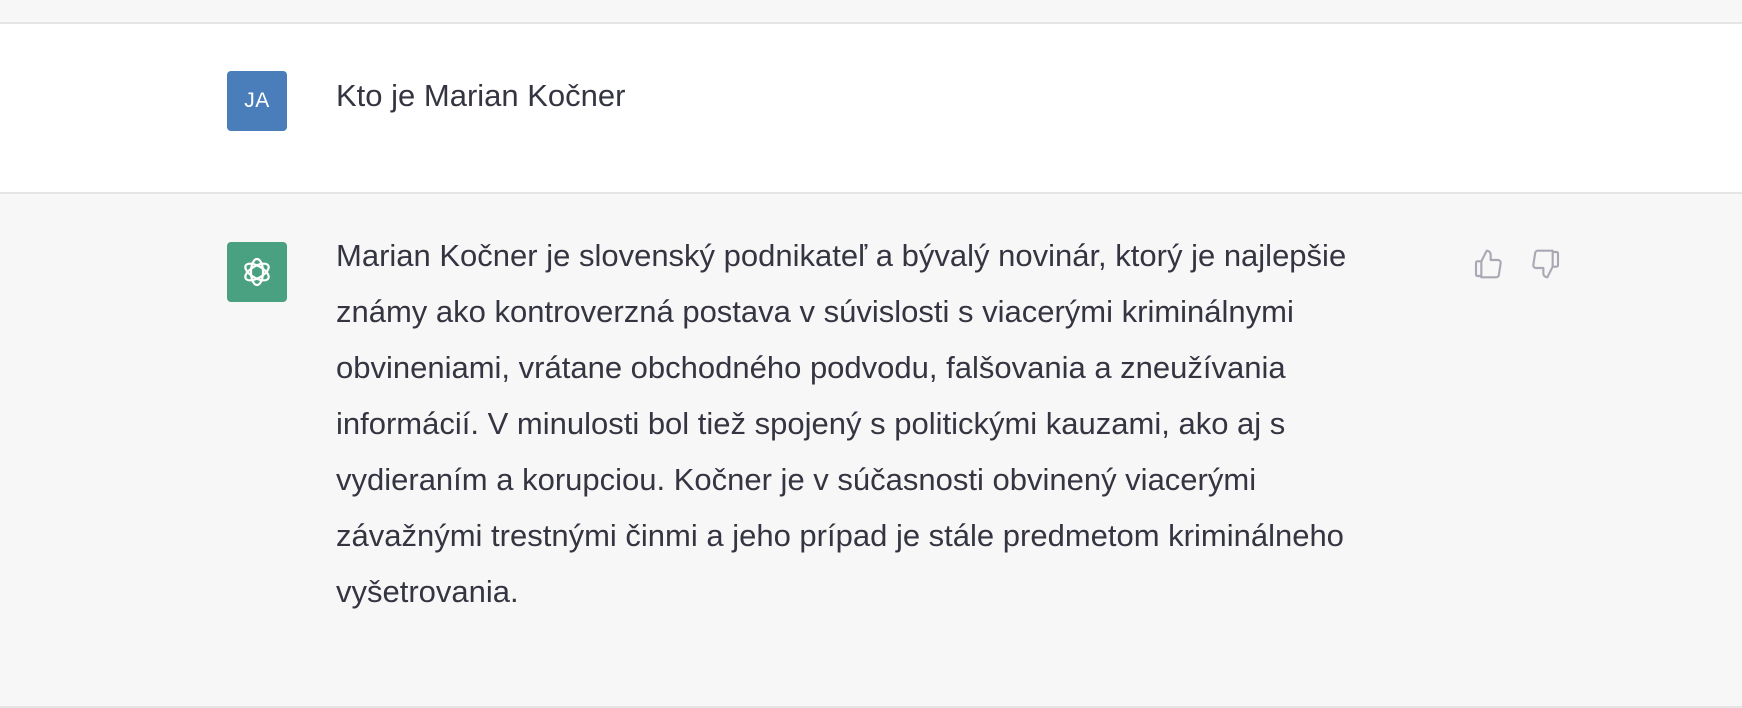 The height and width of the screenshot is (708, 1742). I want to click on user-avatar-initials: JA, so click(257, 100).